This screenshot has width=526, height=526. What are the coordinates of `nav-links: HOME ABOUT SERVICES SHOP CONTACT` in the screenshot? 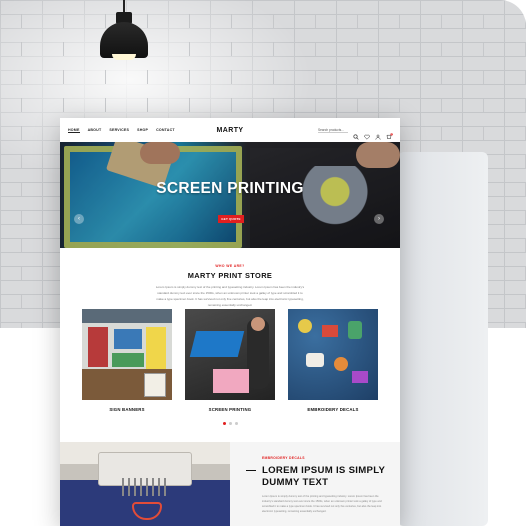 It's located at (121, 130).